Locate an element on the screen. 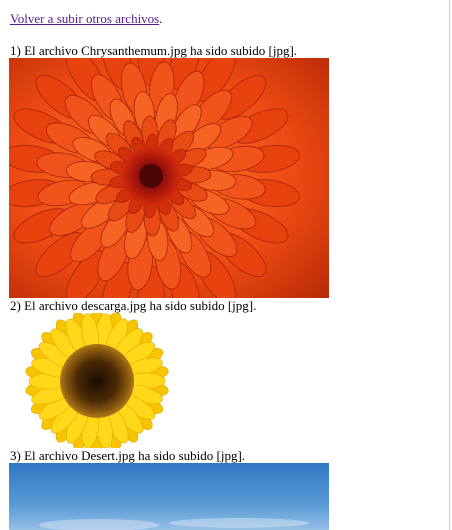  sunflower-image is located at coordinates (99, 380).